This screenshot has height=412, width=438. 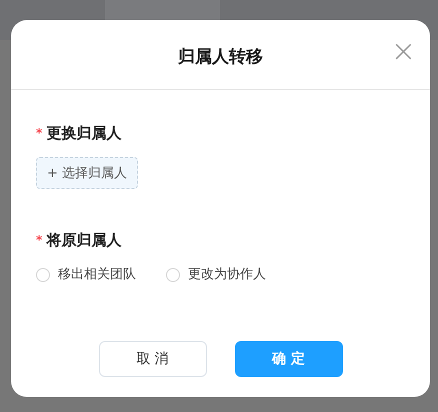 I want to click on dialog-title: 归属人转移, so click(x=220, y=57).